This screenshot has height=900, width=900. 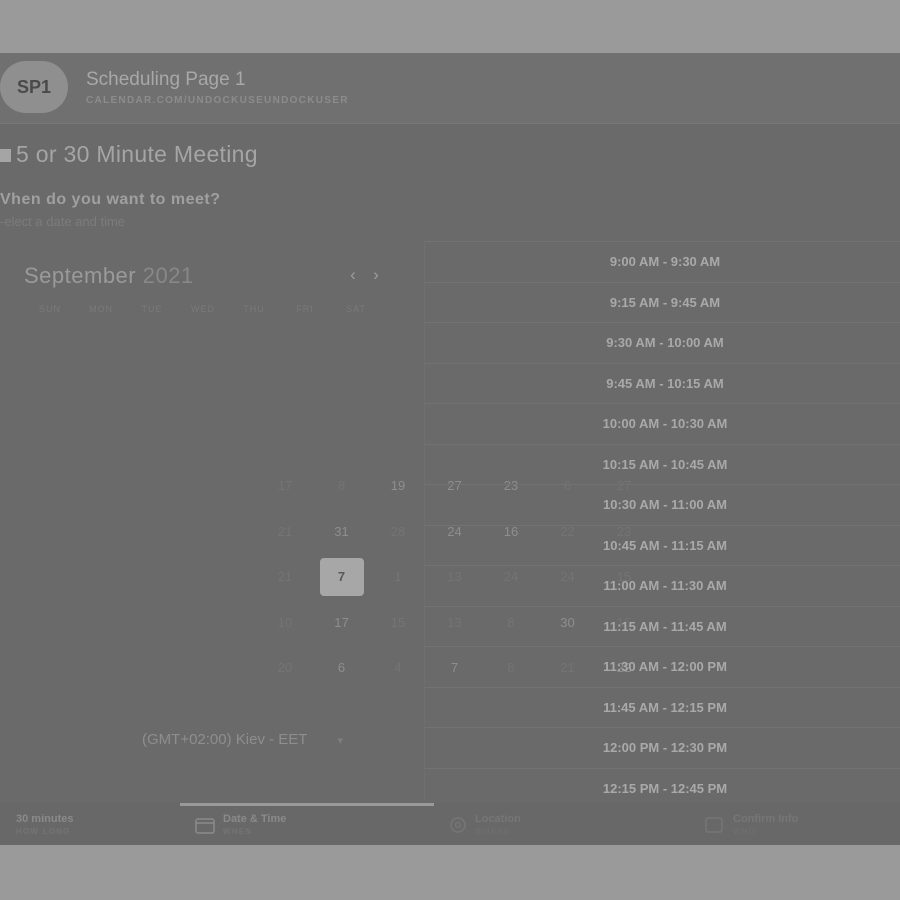 I want to click on step-date-time-sub: WHEN, so click(x=238, y=831).